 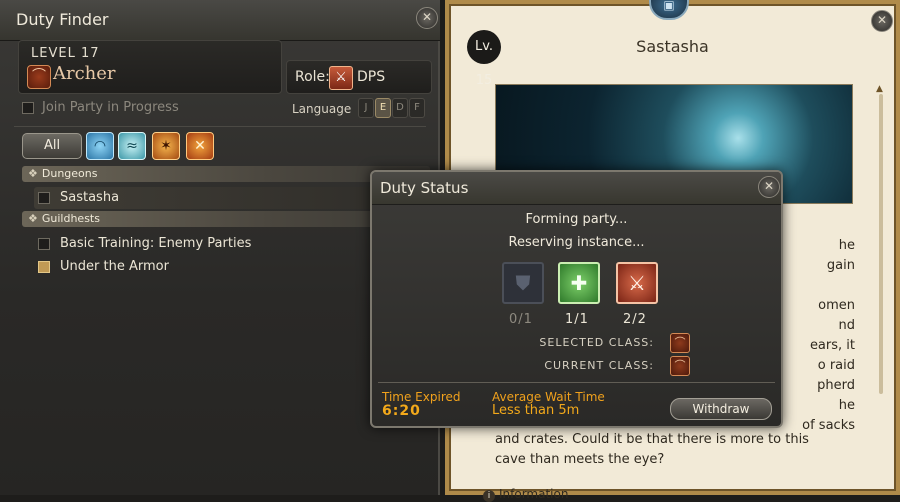 I want to click on join-party-label: Join Party in Progress, so click(x=110, y=107).